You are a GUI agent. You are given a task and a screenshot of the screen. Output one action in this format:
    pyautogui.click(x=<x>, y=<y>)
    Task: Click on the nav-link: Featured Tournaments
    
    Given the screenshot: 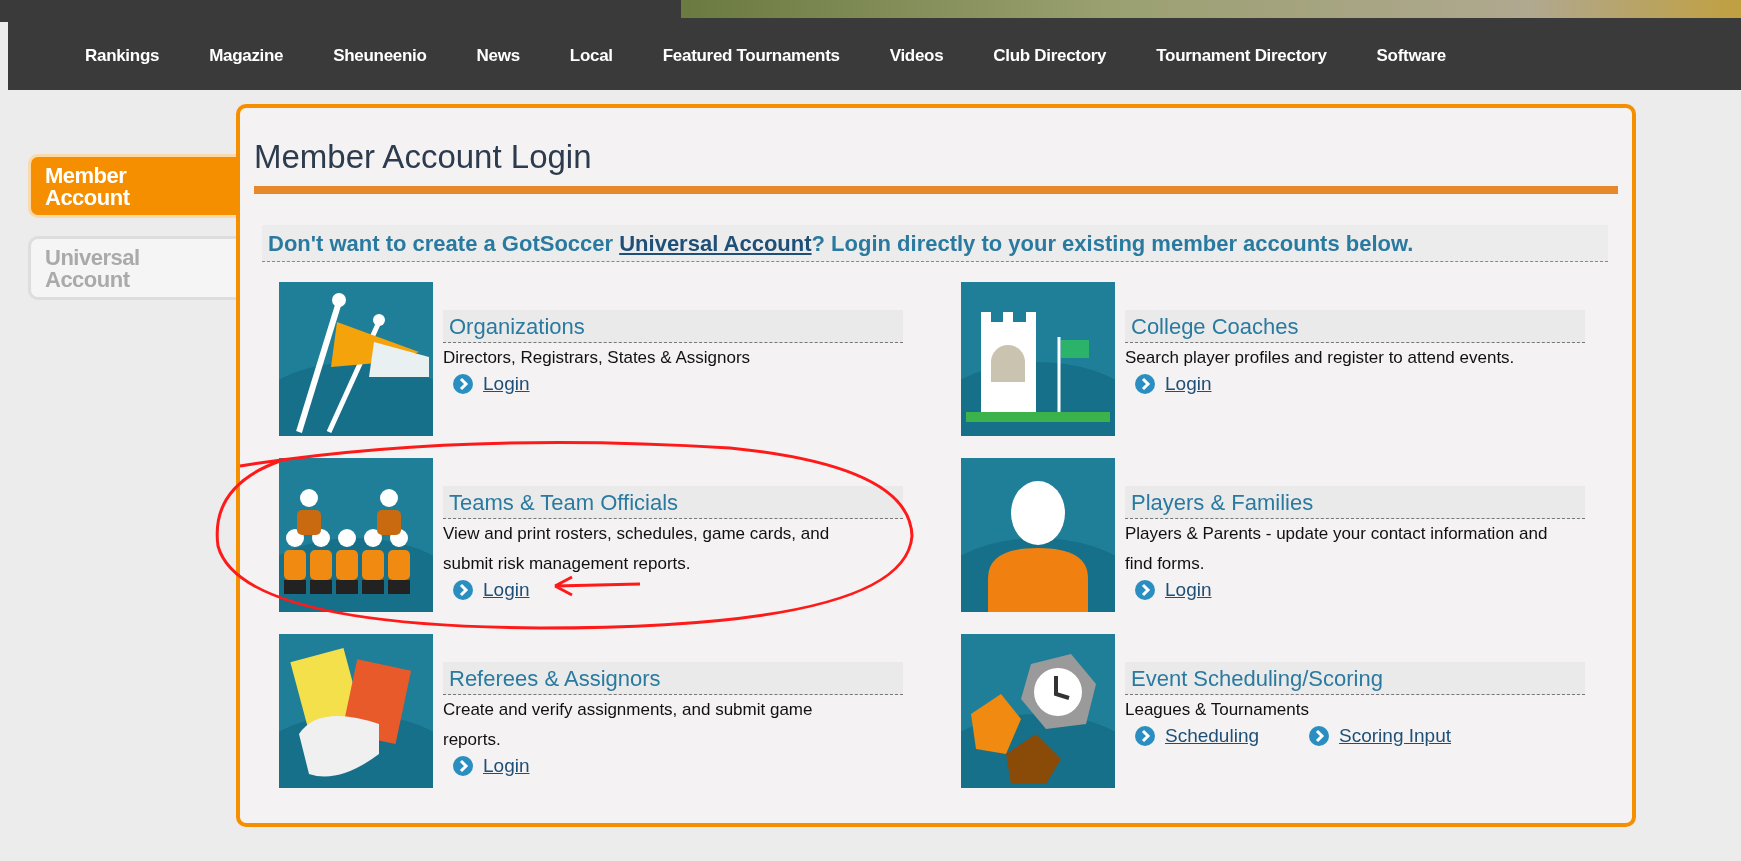 What is the action you would take?
    pyautogui.click(x=751, y=56)
    